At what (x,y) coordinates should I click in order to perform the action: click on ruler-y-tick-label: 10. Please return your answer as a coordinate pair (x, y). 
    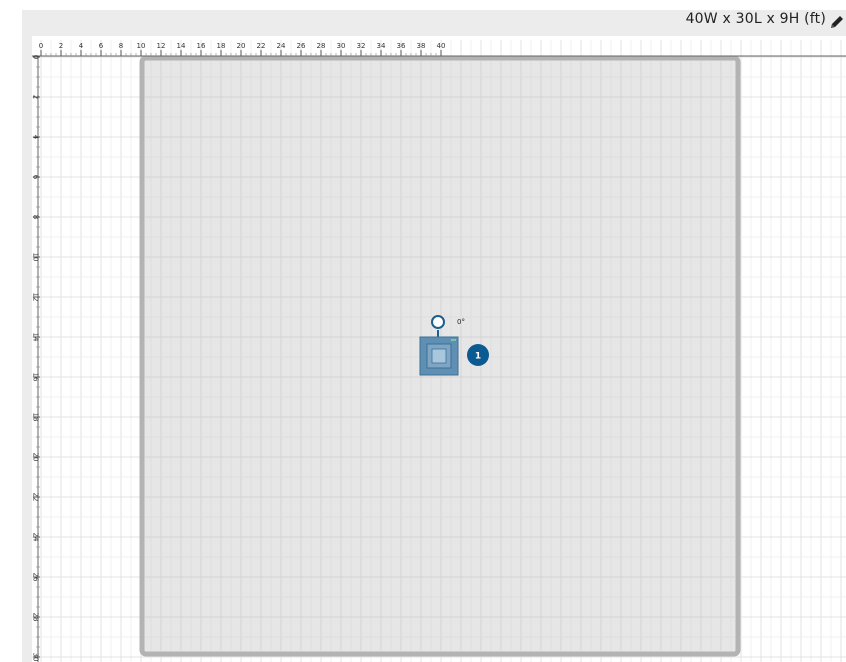
    Looking at the image, I should click on (36, 257).